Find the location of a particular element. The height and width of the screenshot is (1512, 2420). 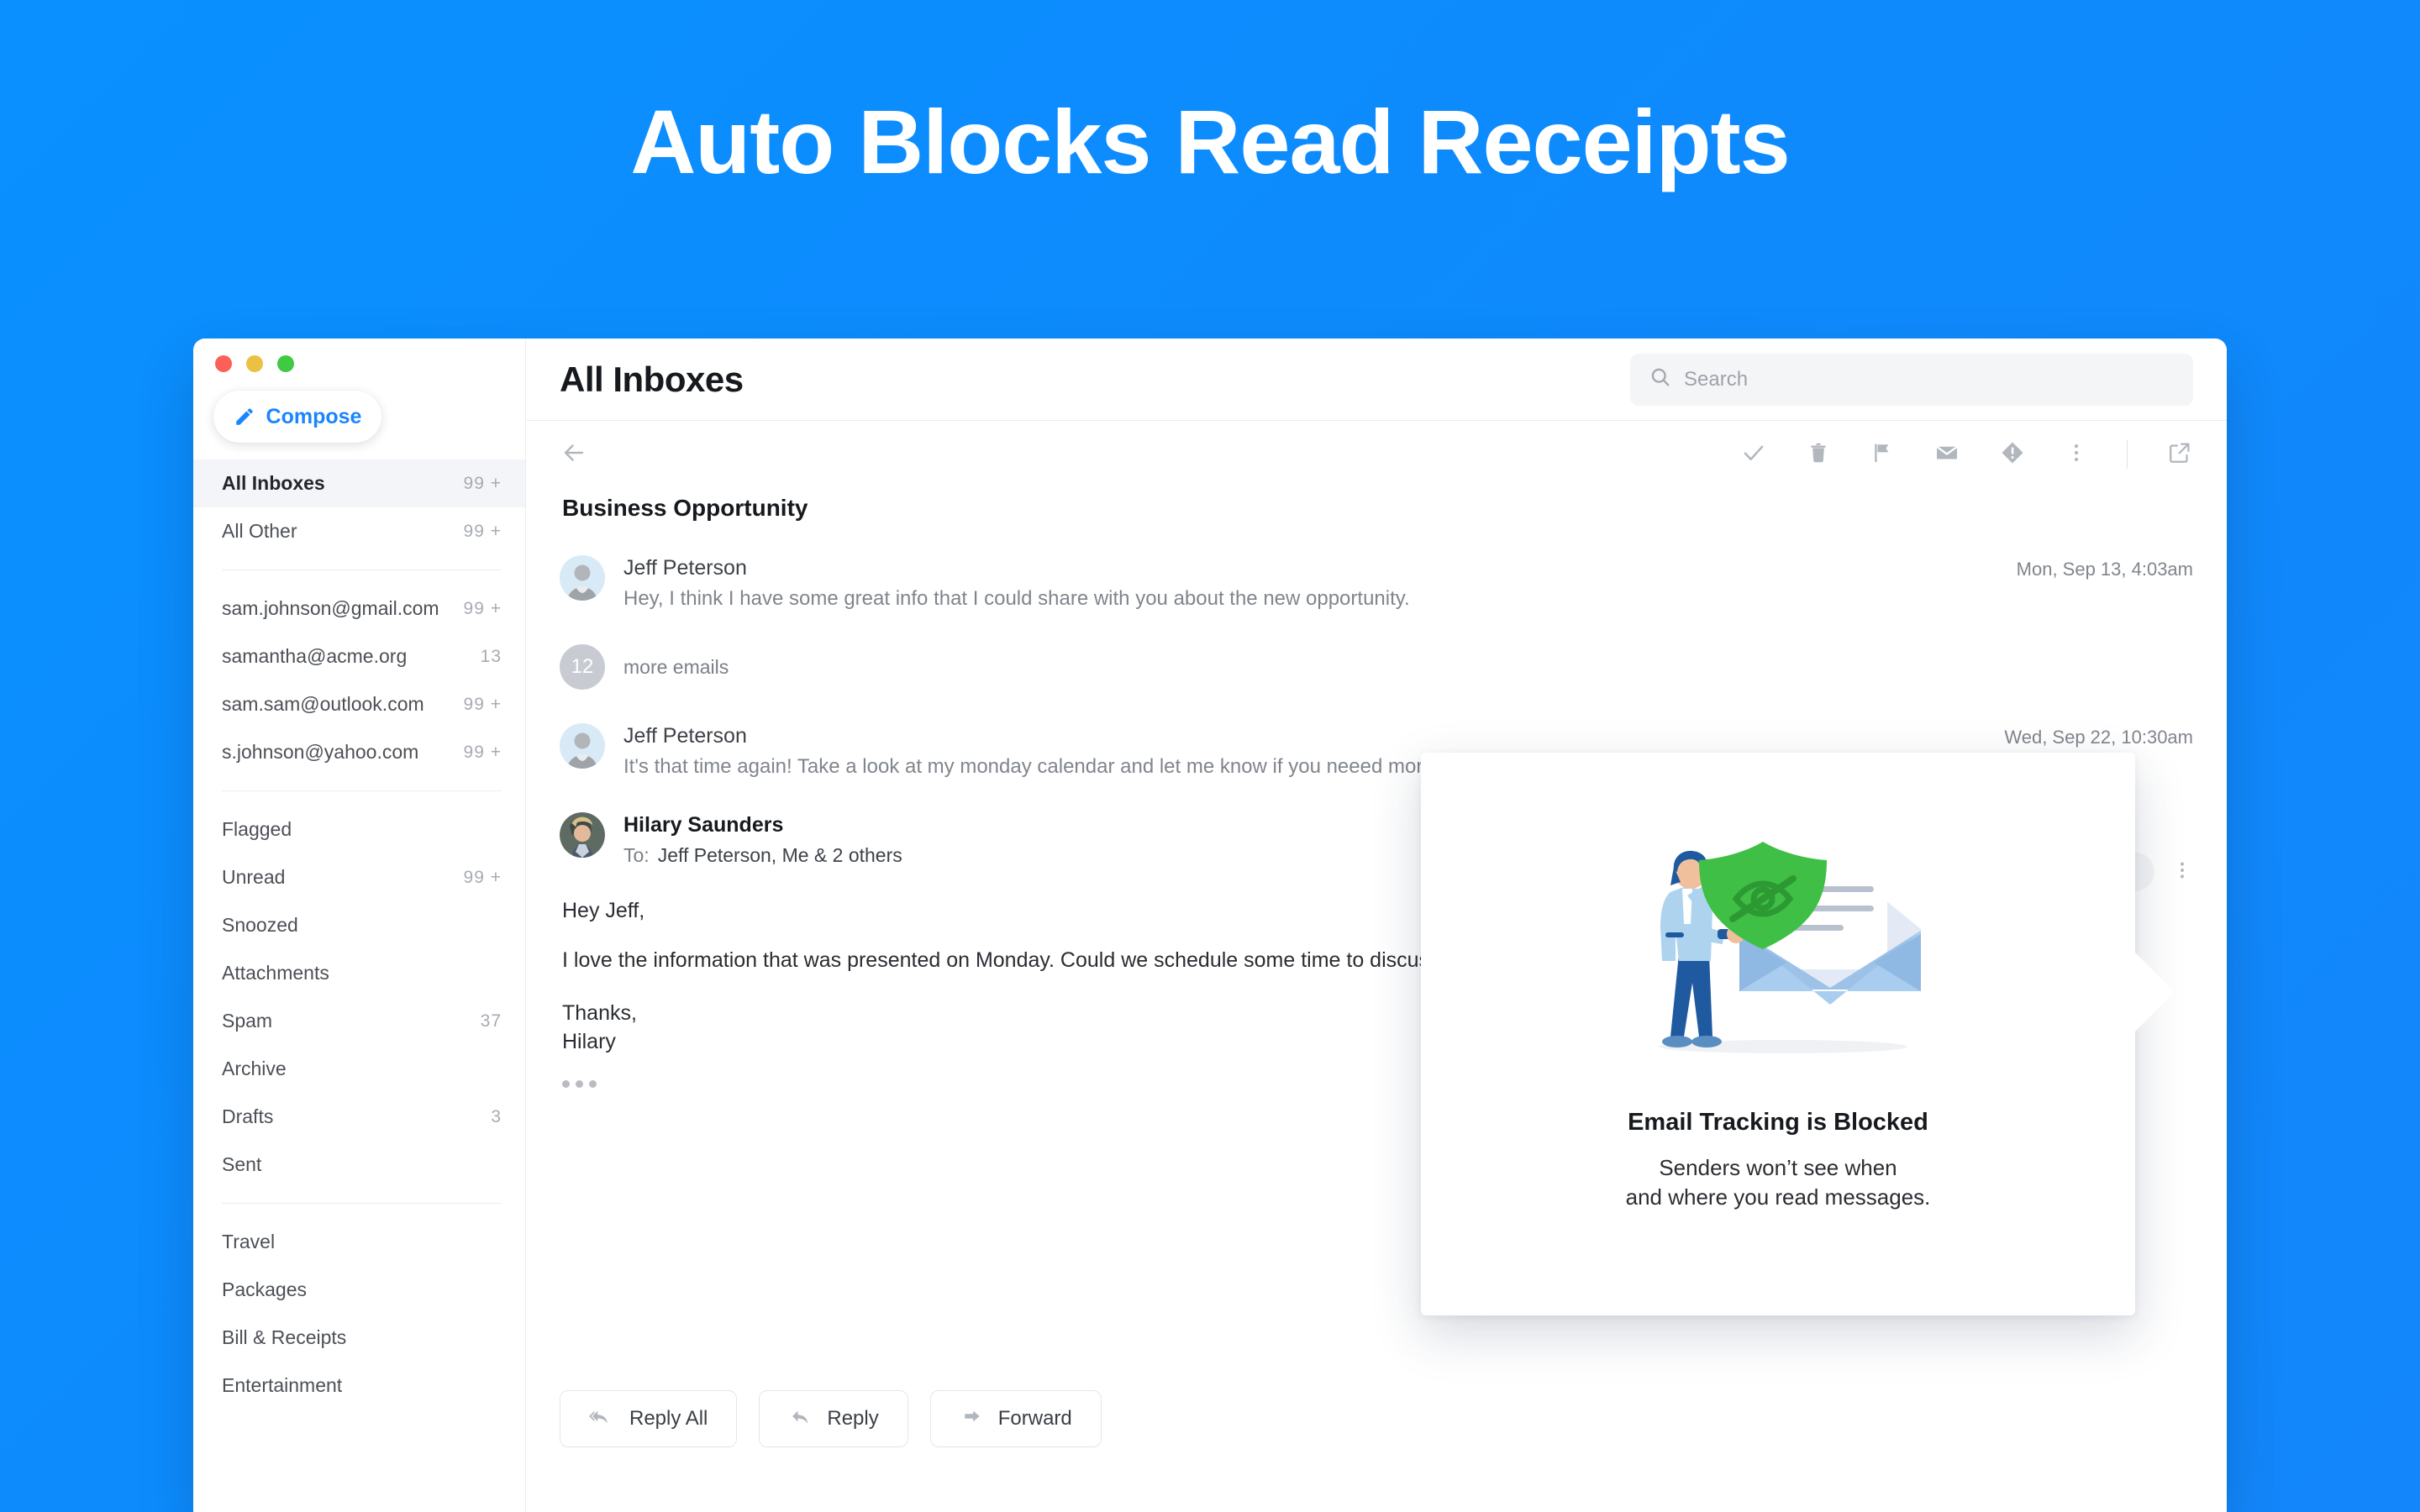

sidebar-item-sent: Sent is located at coordinates (359, 1165).